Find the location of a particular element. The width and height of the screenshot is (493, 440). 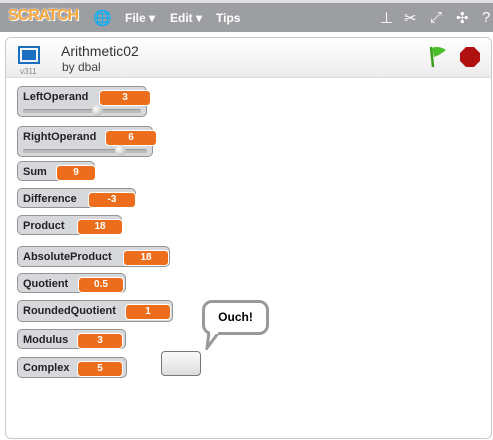

monitor-complex: Complex 5 is located at coordinates (72, 367).